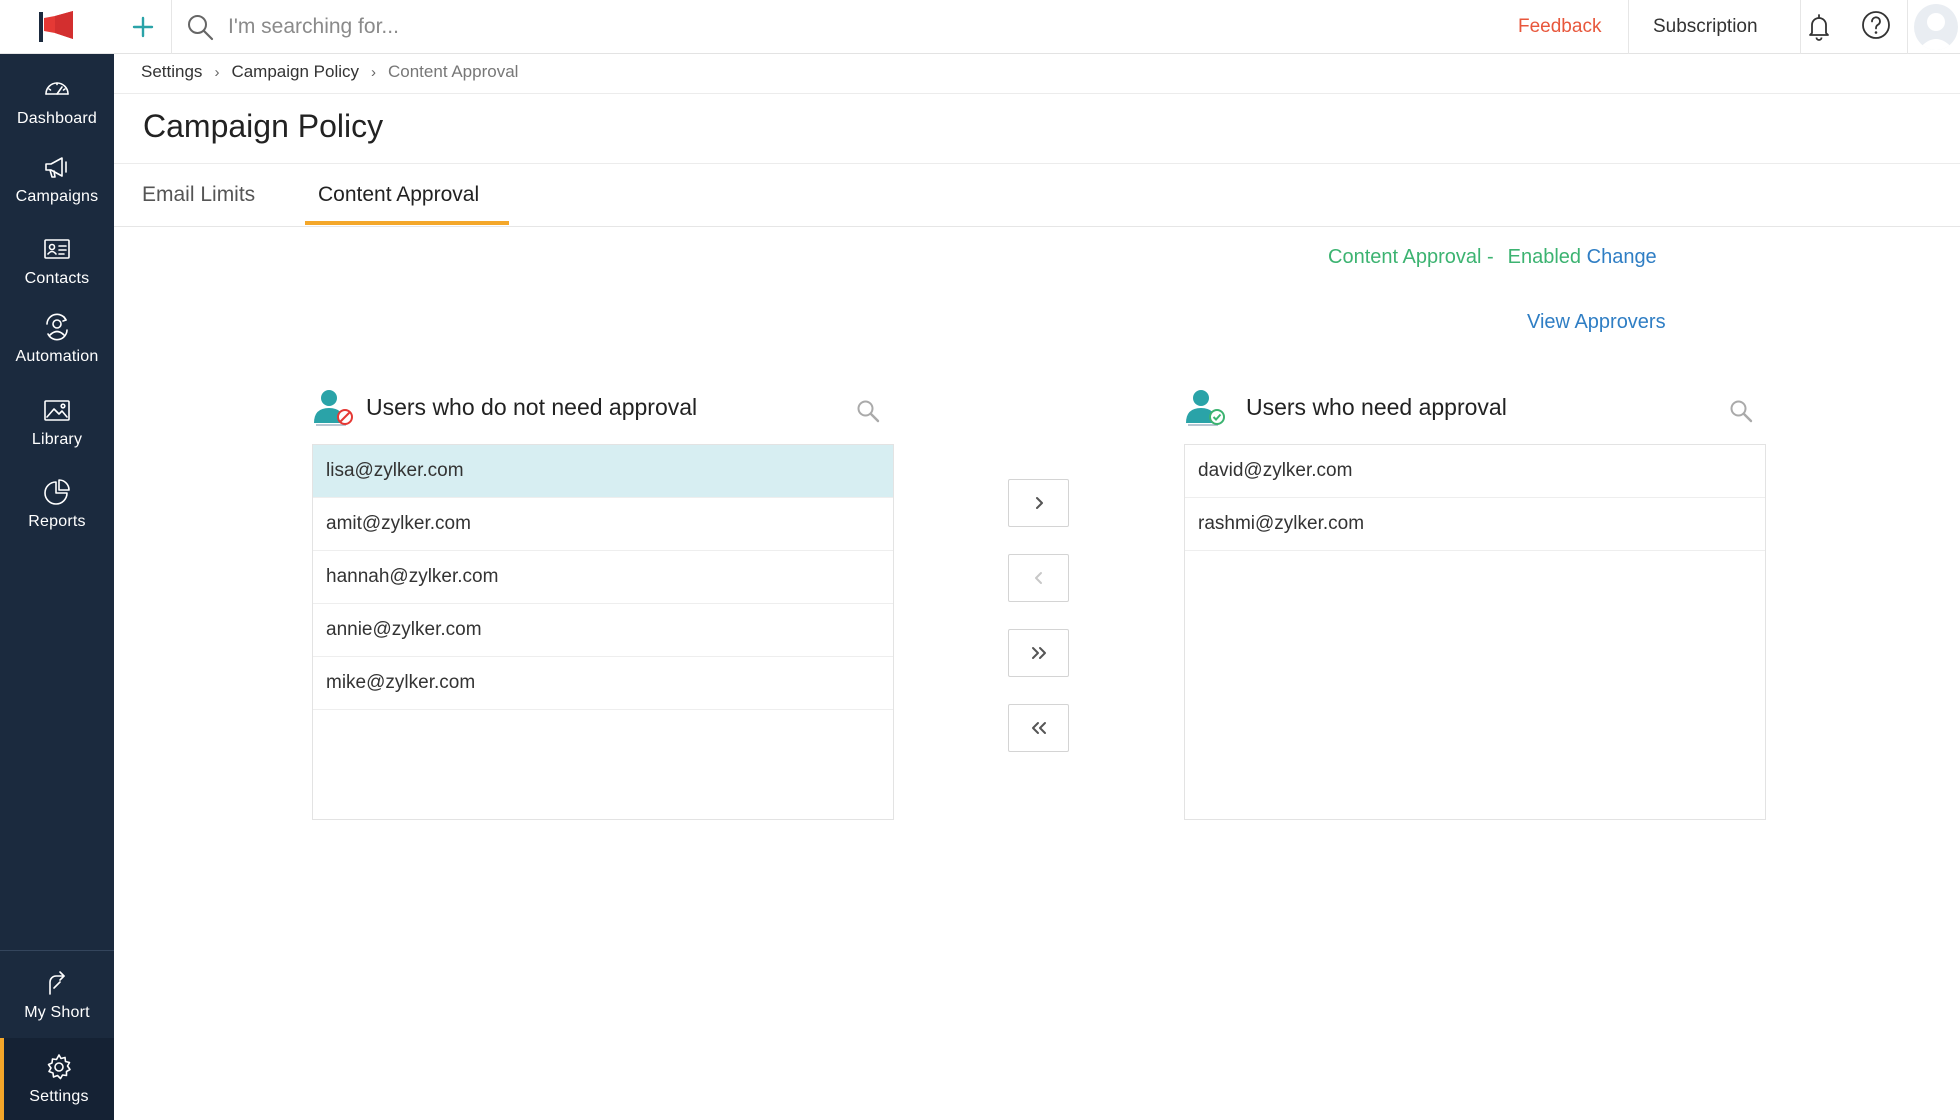  Describe the element at coordinates (57, 101) in the screenshot. I see `sidebar-item-dashboard: Dashboard` at that location.